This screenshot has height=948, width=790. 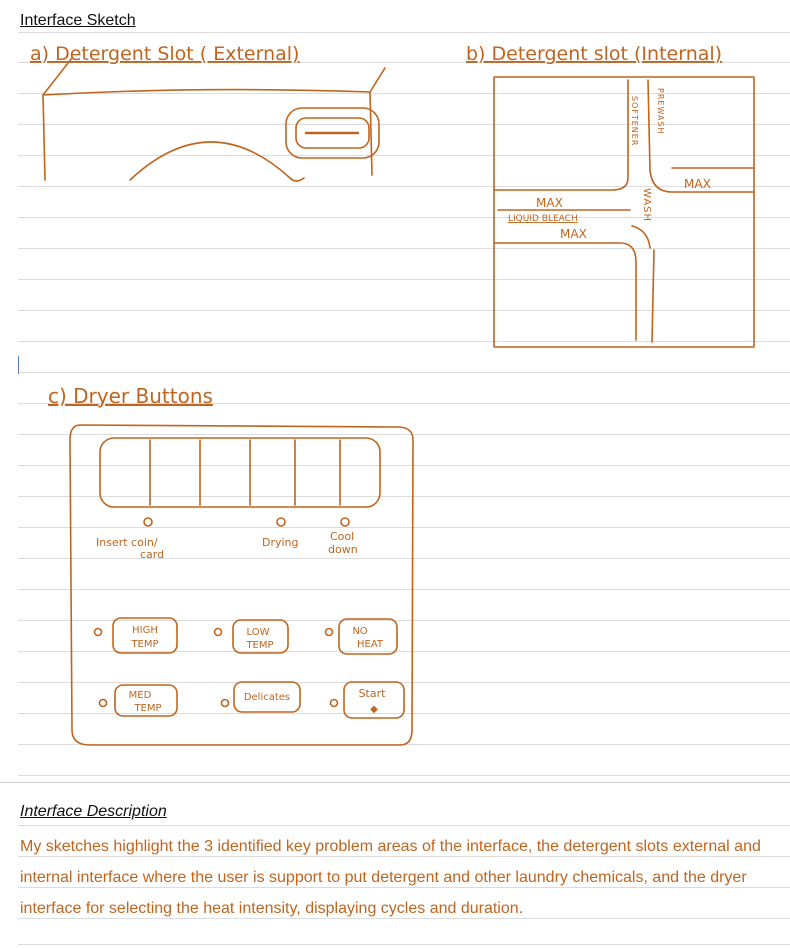 I want to click on delicates-led-icon, so click(x=225, y=703).